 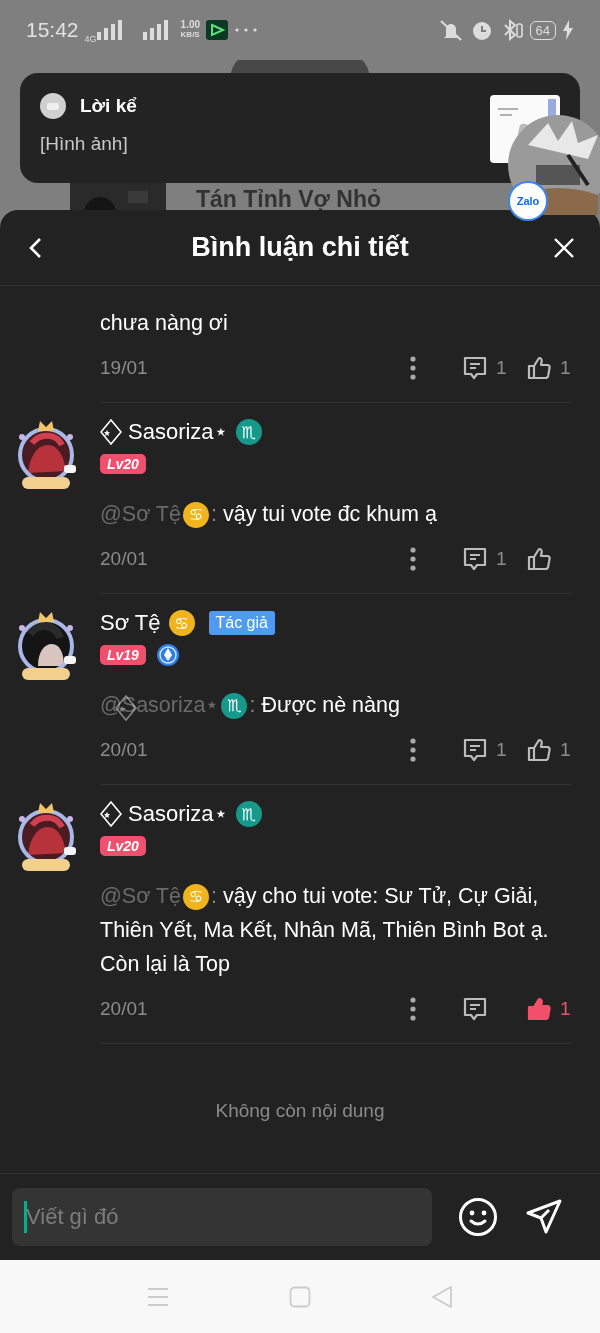 What do you see at coordinates (246, 30) in the screenshot?
I see `more-icon` at bounding box center [246, 30].